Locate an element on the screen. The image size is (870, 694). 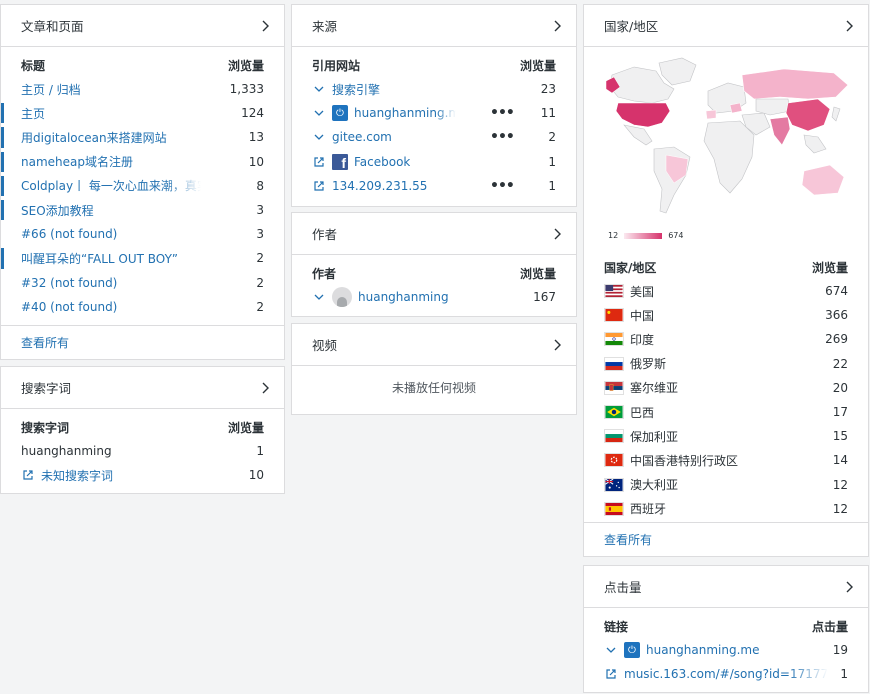
table-row: 巴西 17 is located at coordinates (726, 412).